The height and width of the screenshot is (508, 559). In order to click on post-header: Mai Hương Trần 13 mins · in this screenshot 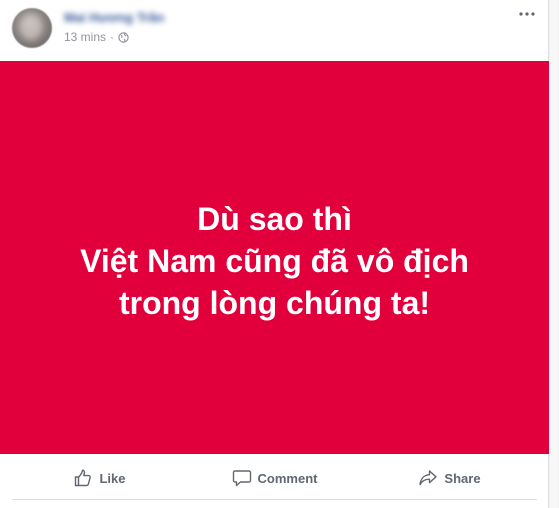, I will do `click(274, 30)`.